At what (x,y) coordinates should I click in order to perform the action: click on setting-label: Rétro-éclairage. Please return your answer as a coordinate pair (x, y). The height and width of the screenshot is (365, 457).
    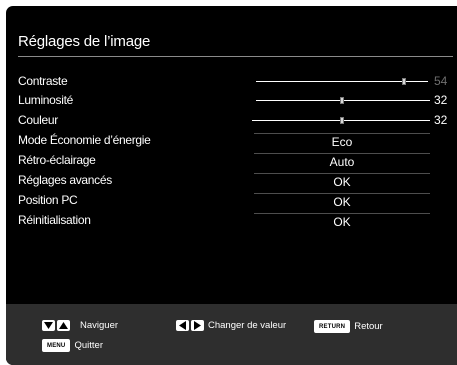
    Looking at the image, I should click on (57, 160).